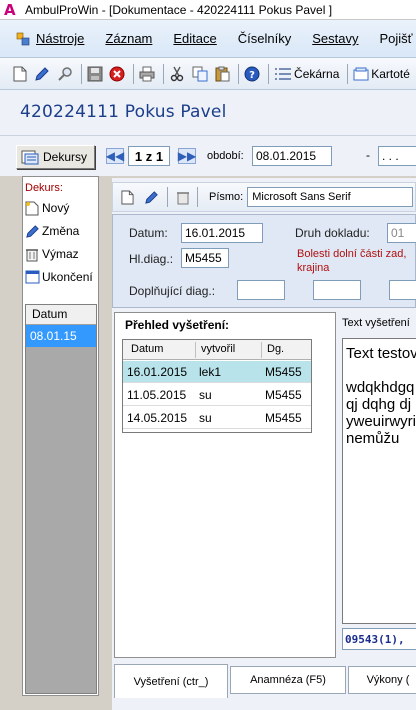 The image size is (416, 710). Describe the element at coordinates (177, 325) in the screenshot. I see `exam-overview-title: Přehled vyšetření:` at that location.